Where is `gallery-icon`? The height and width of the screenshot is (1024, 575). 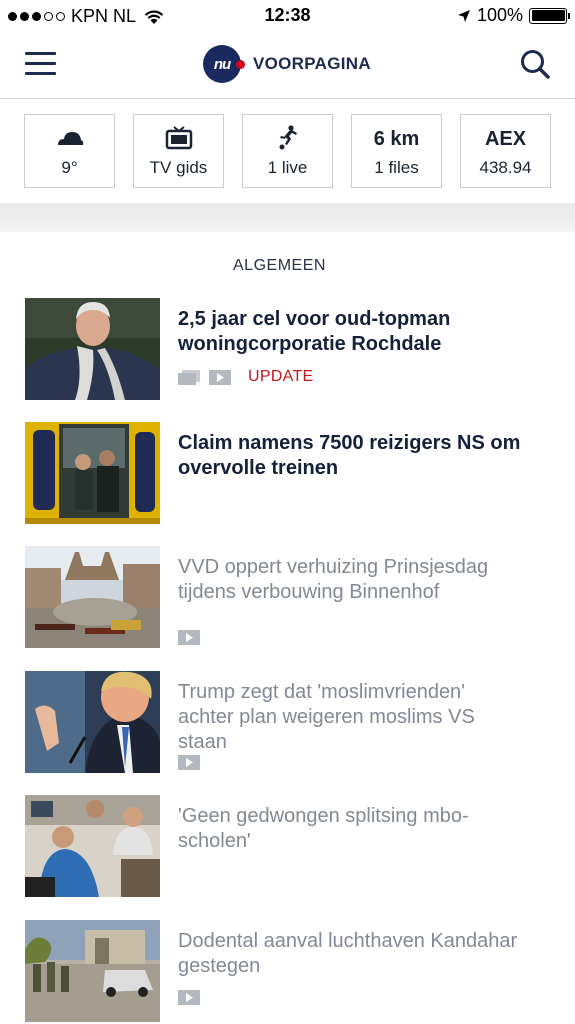
gallery-icon is located at coordinates (189, 377).